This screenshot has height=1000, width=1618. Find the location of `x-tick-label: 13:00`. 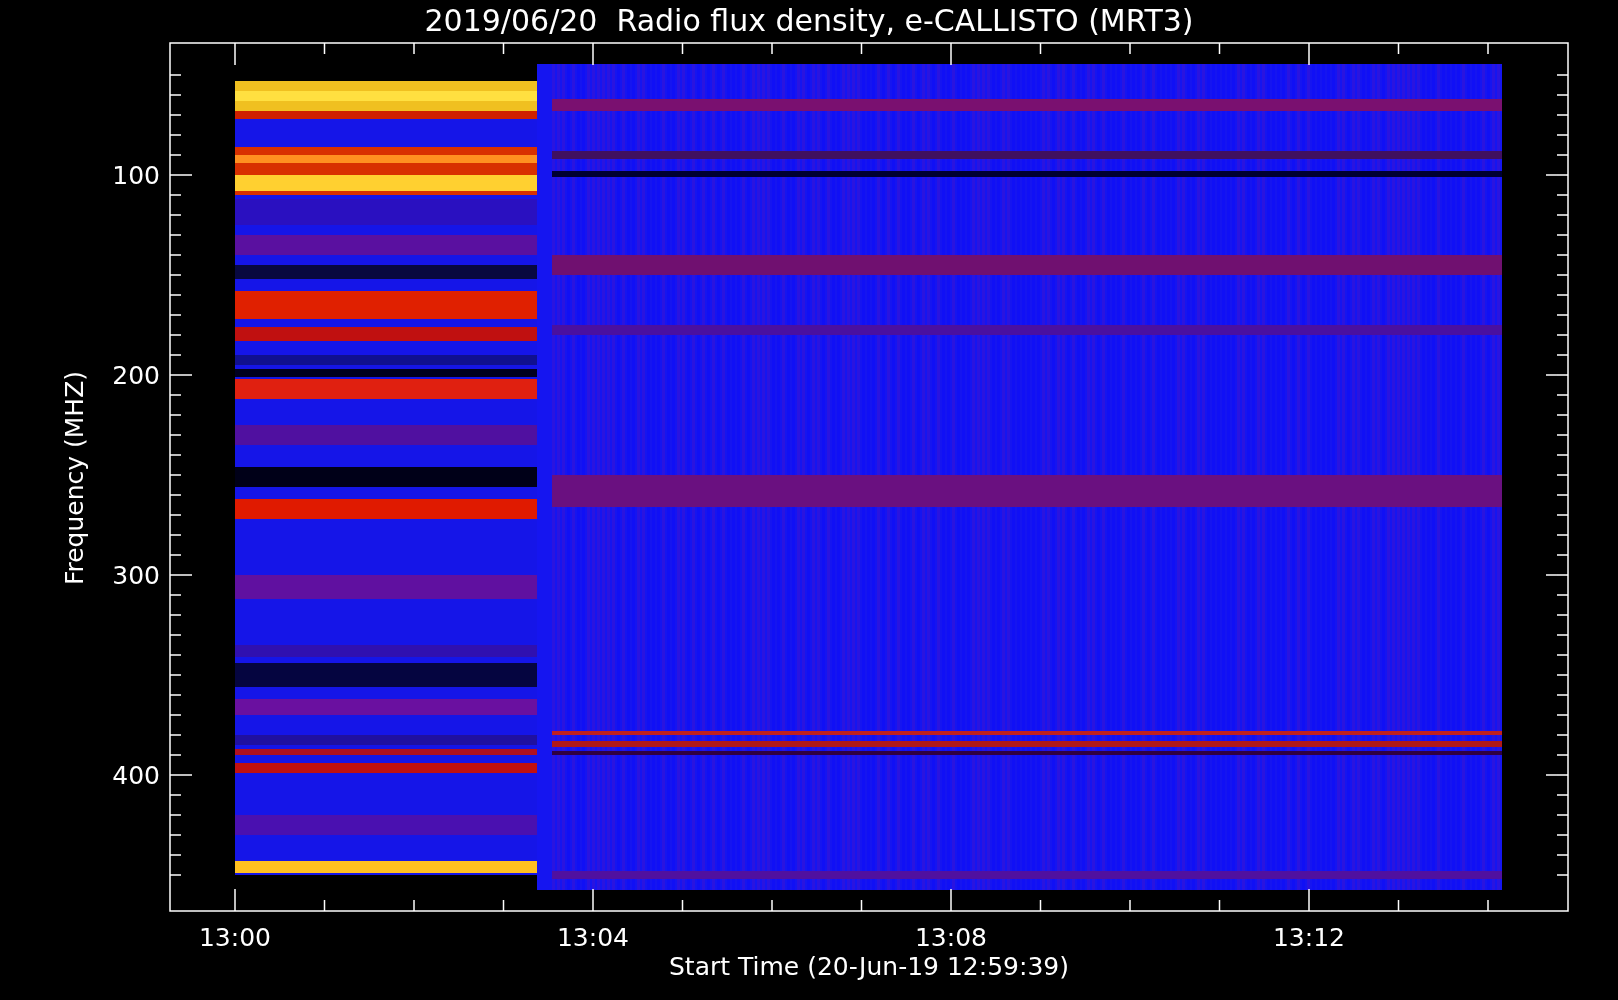

x-tick-label: 13:00 is located at coordinates (235, 937).